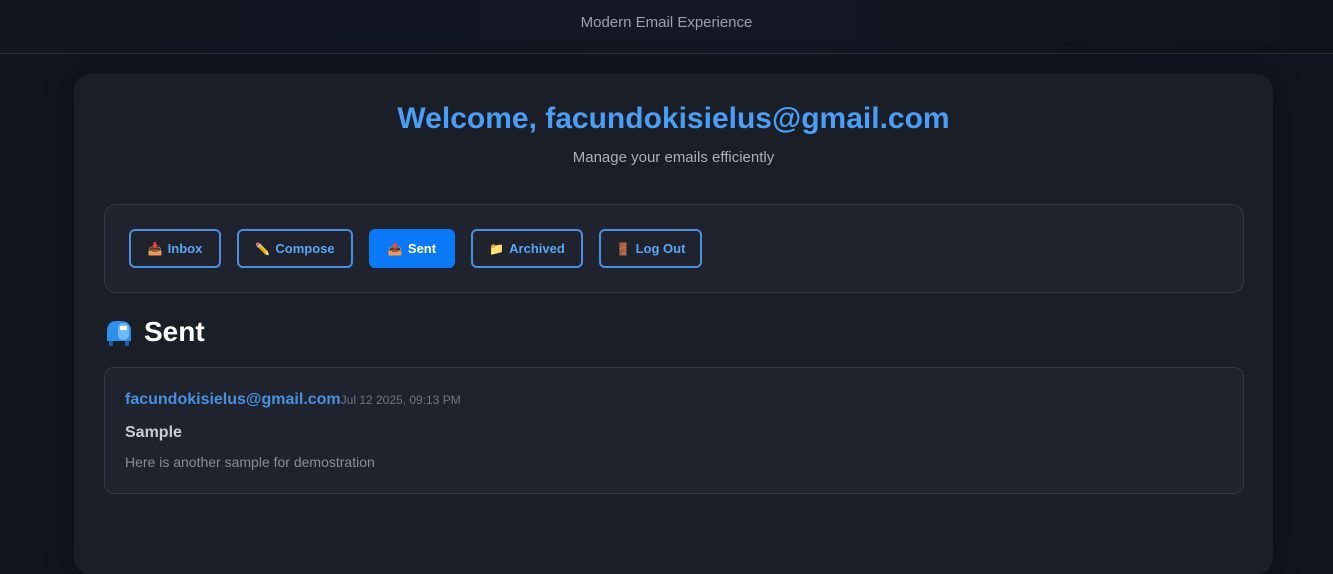 Image resolution: width=1333 pixels, height=574 pixels. I want to click on outbox-tray-icon: 📤, so click(395, 248).